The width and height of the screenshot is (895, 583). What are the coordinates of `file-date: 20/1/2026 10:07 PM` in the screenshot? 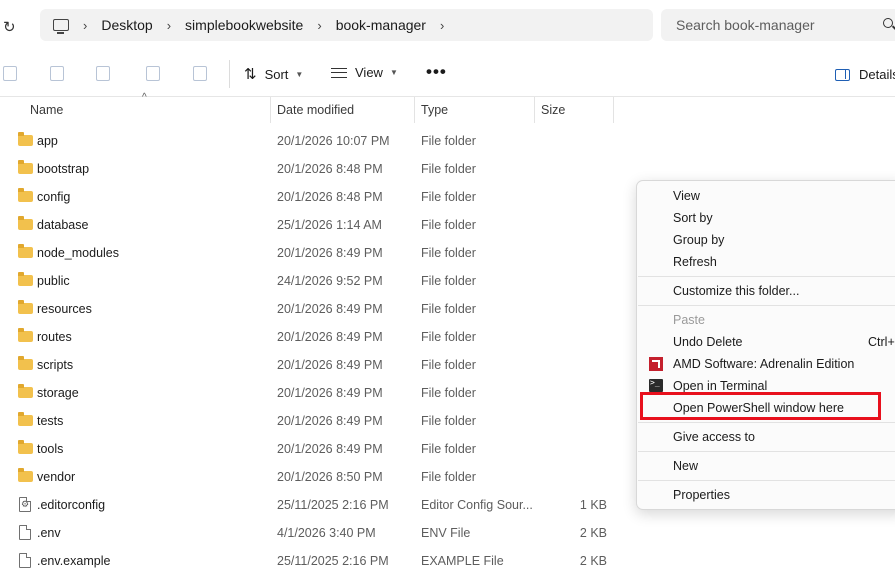 It's located at (333, 141).